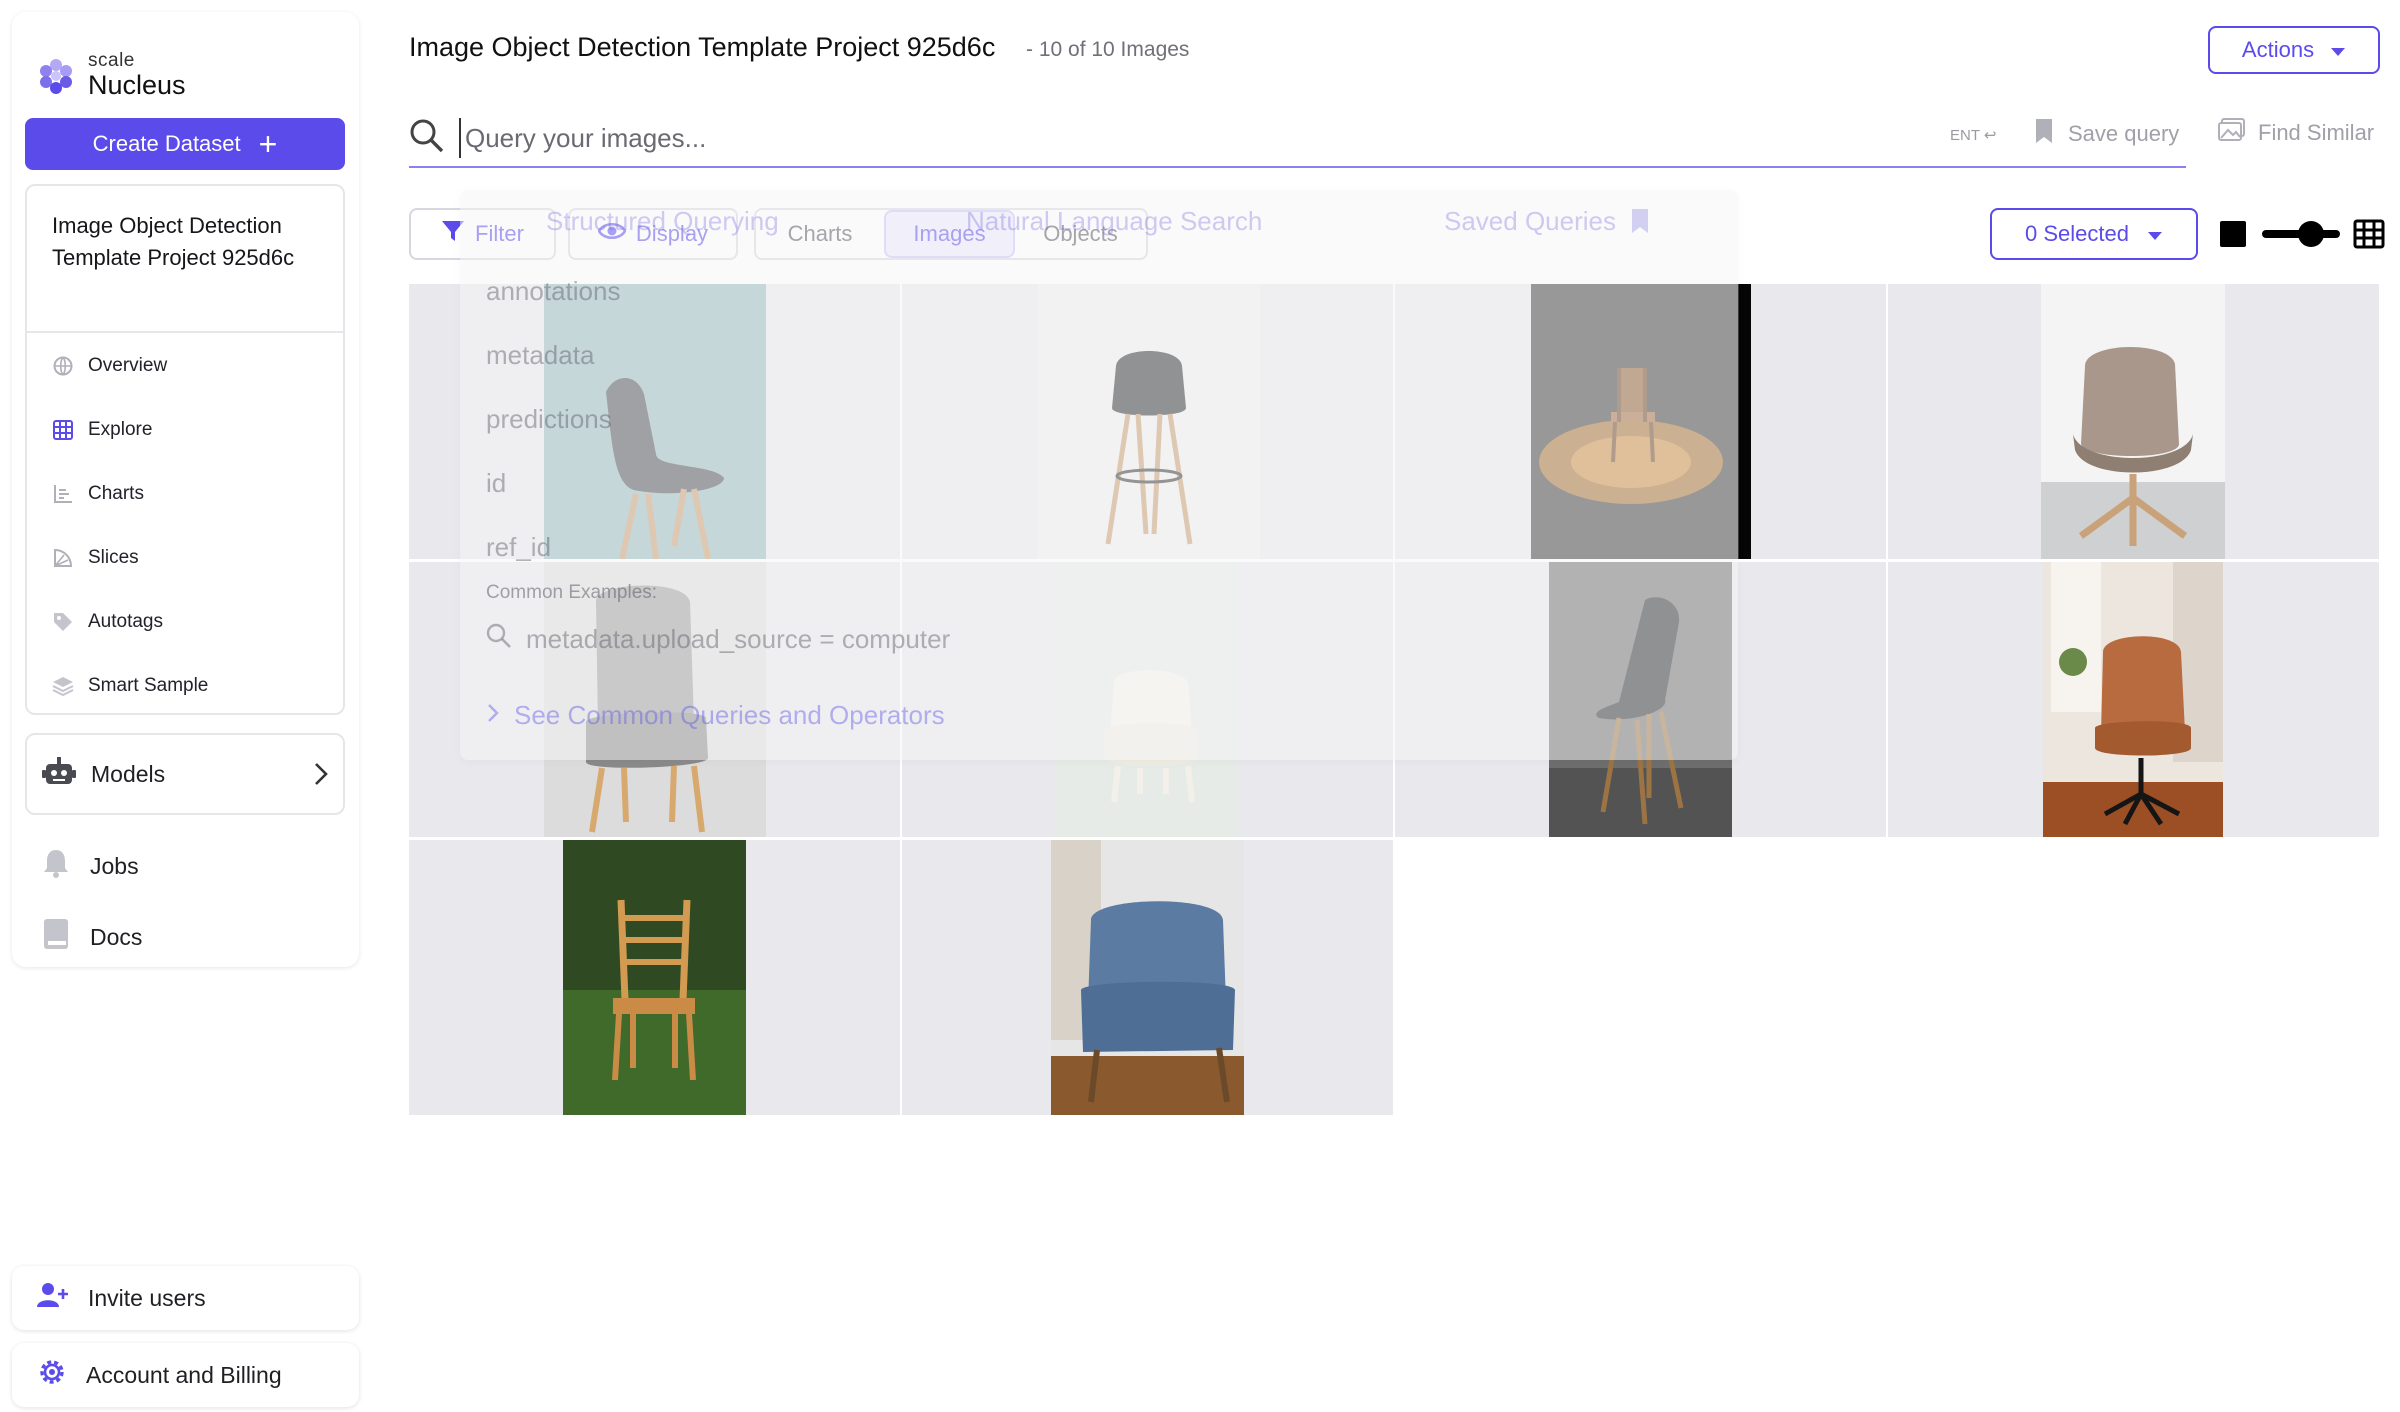  I want to click on create-dataset-label: Create Dataset, so click(166, 143).